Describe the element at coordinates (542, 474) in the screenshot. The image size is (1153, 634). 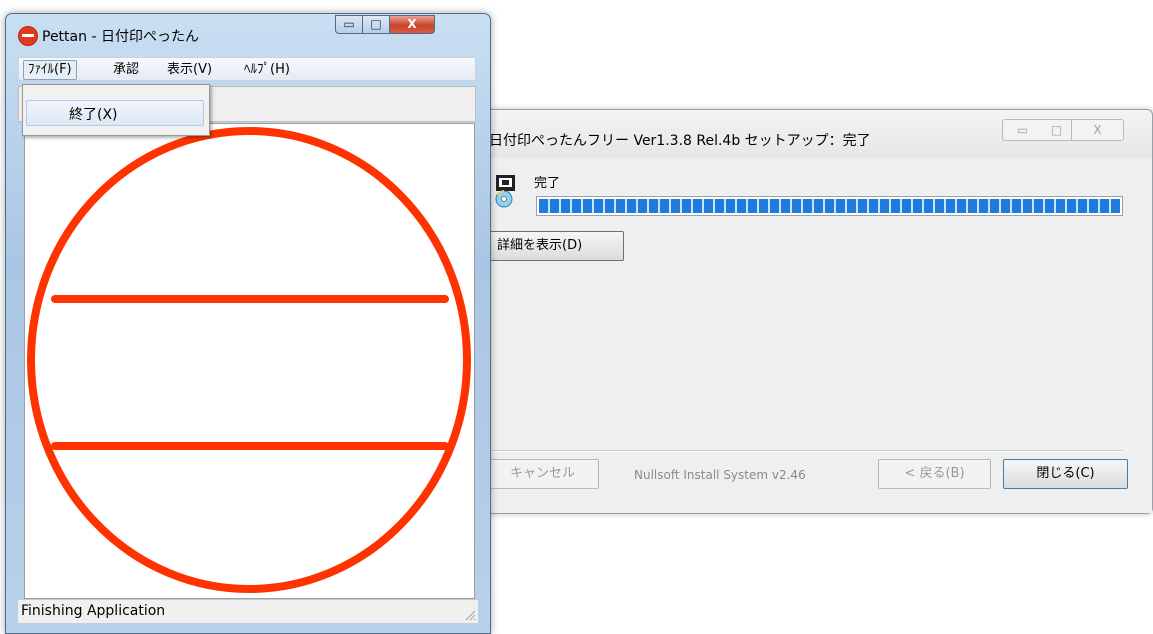
I see `cancel-button: キャンセル` at that location.